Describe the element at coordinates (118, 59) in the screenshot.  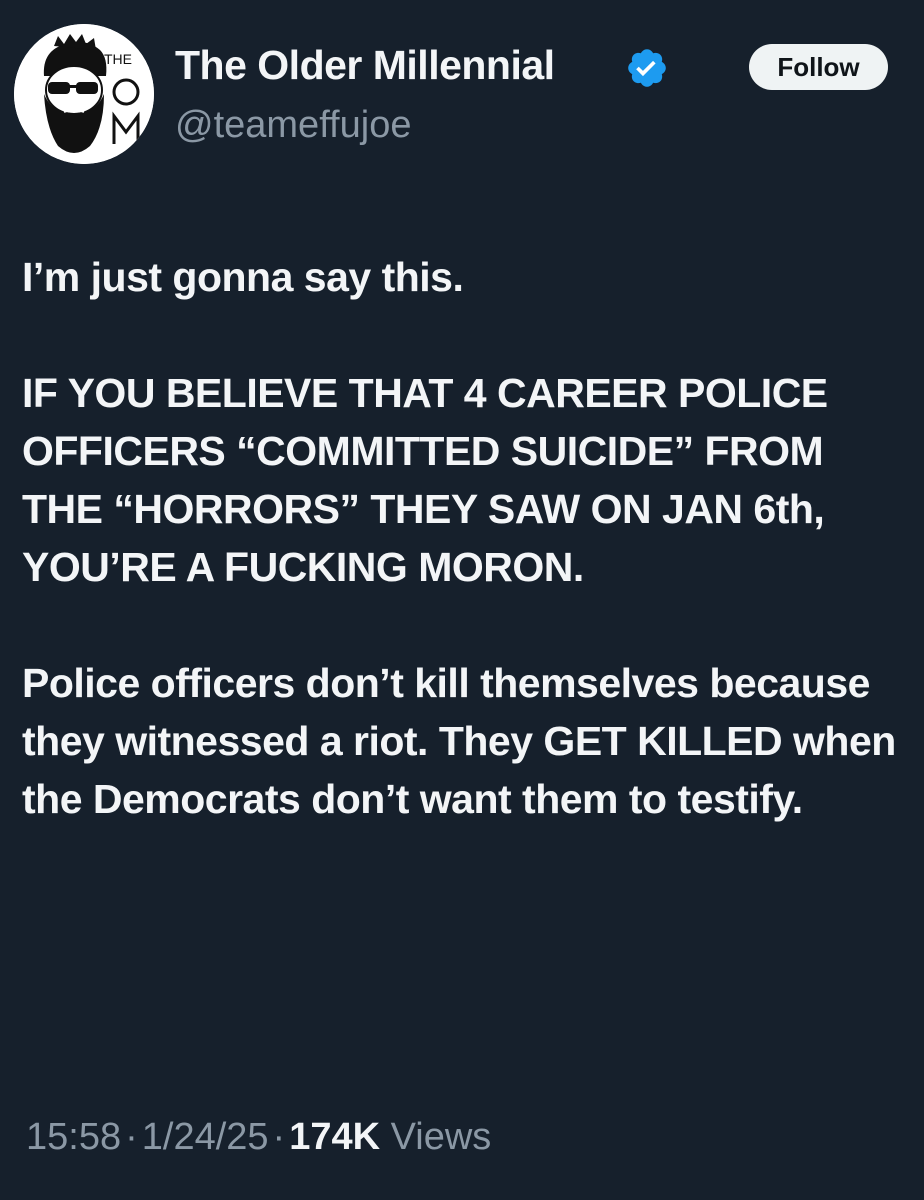
I see `svg-text: THE` at that location.